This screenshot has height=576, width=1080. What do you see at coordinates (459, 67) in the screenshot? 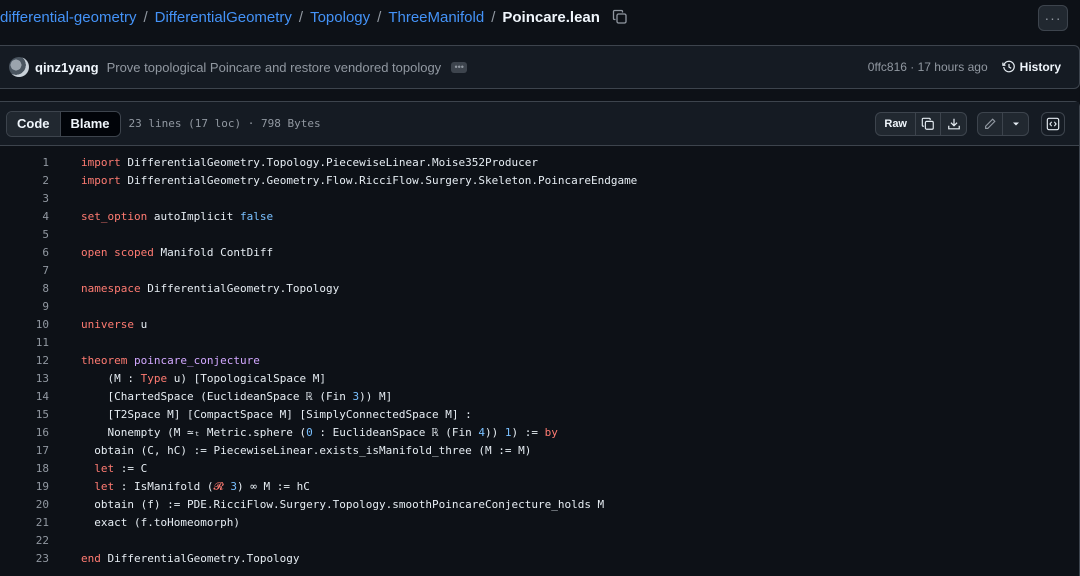
I see `commit-ellipsis-button: •••` at bounding box center [459, 67].